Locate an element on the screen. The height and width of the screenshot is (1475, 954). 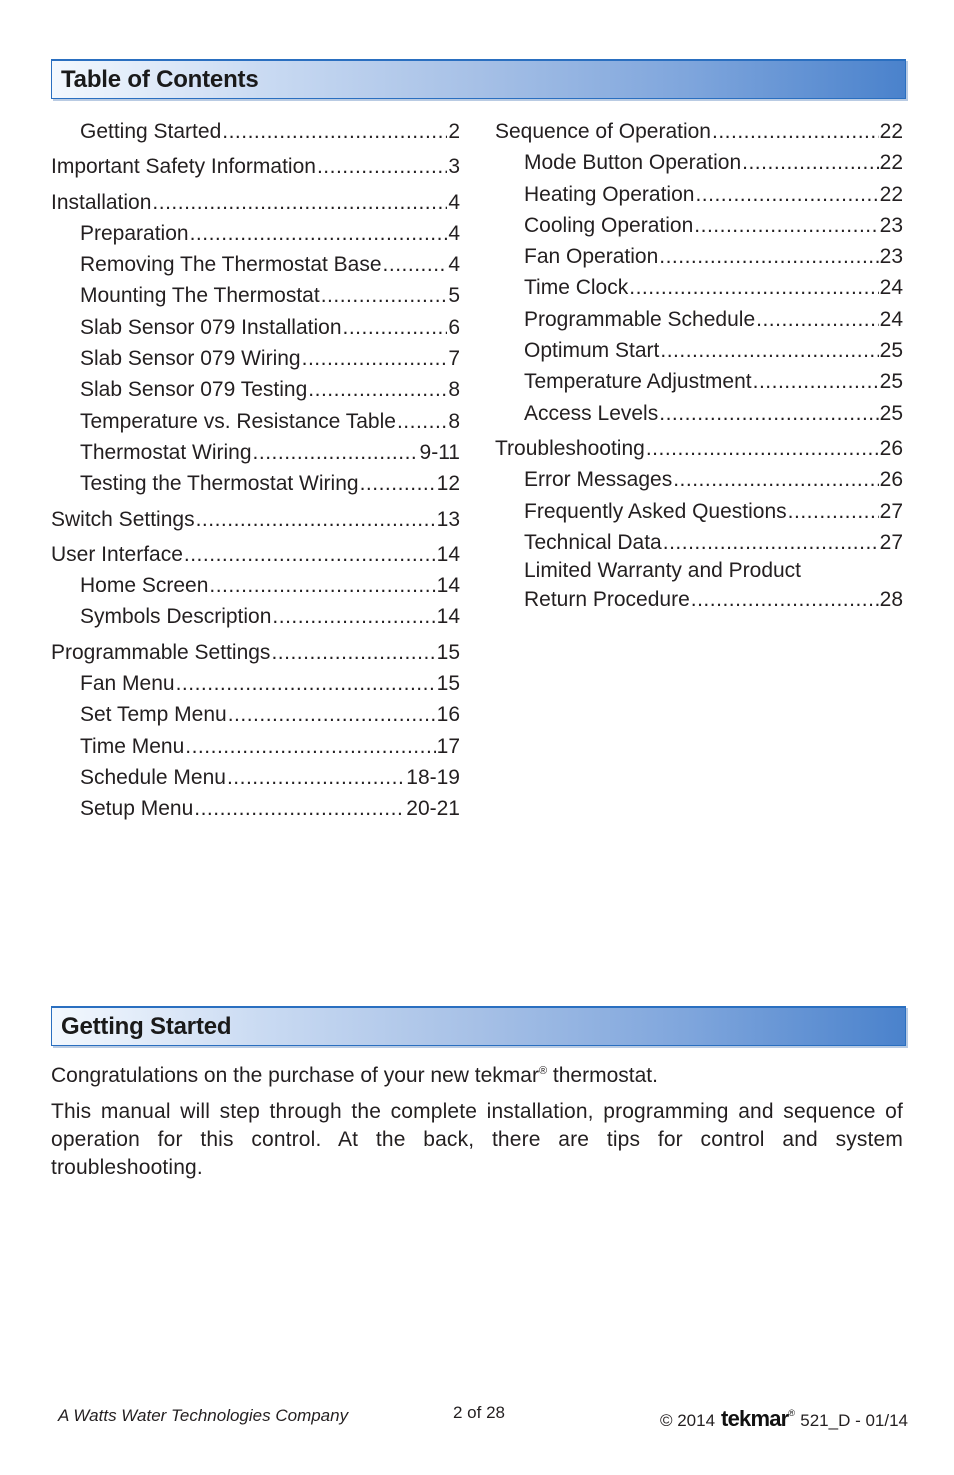
toc-subentry: Getting Started 2 is located at coordinates (255, 131).